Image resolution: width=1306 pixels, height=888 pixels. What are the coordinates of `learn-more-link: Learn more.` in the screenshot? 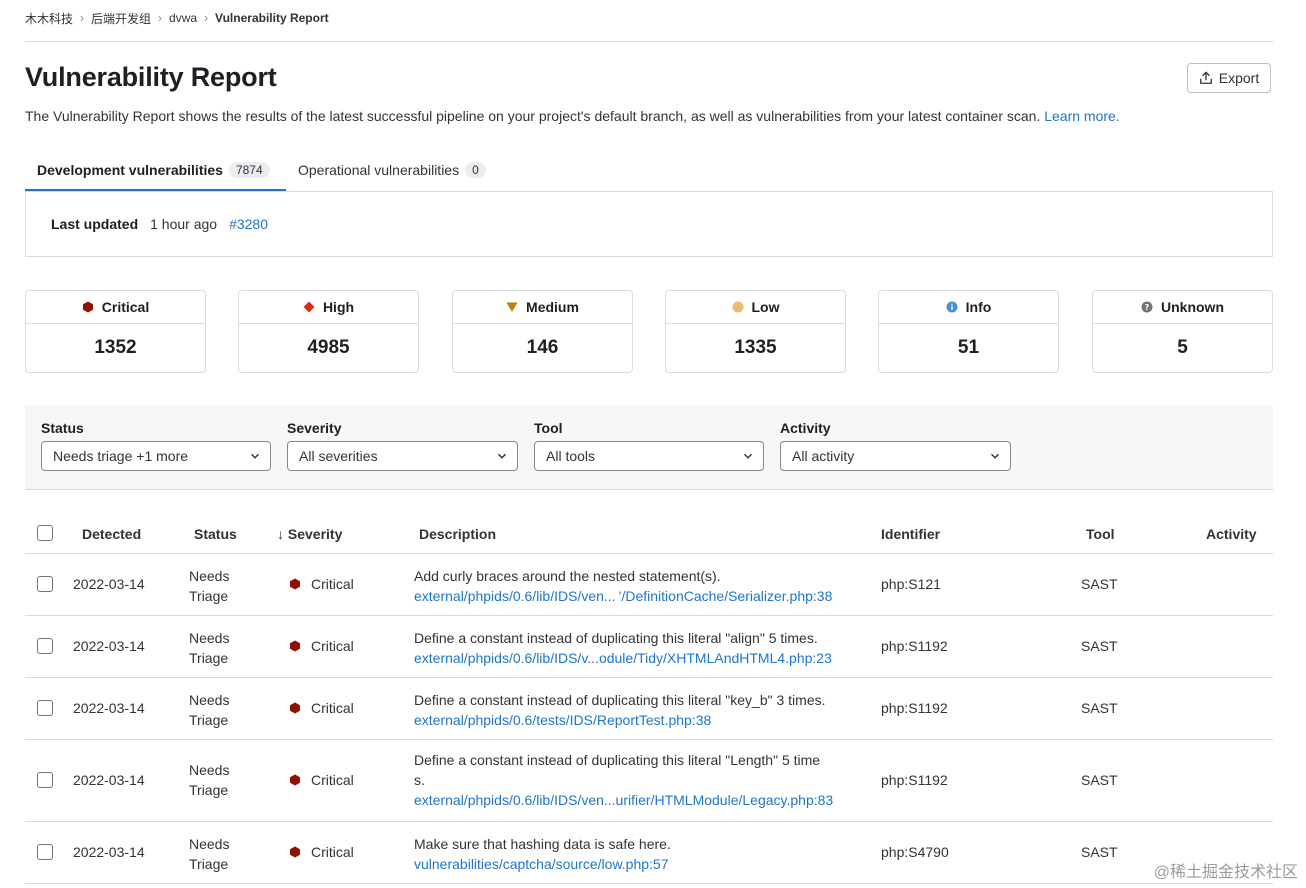 It's located at (1081, 116).